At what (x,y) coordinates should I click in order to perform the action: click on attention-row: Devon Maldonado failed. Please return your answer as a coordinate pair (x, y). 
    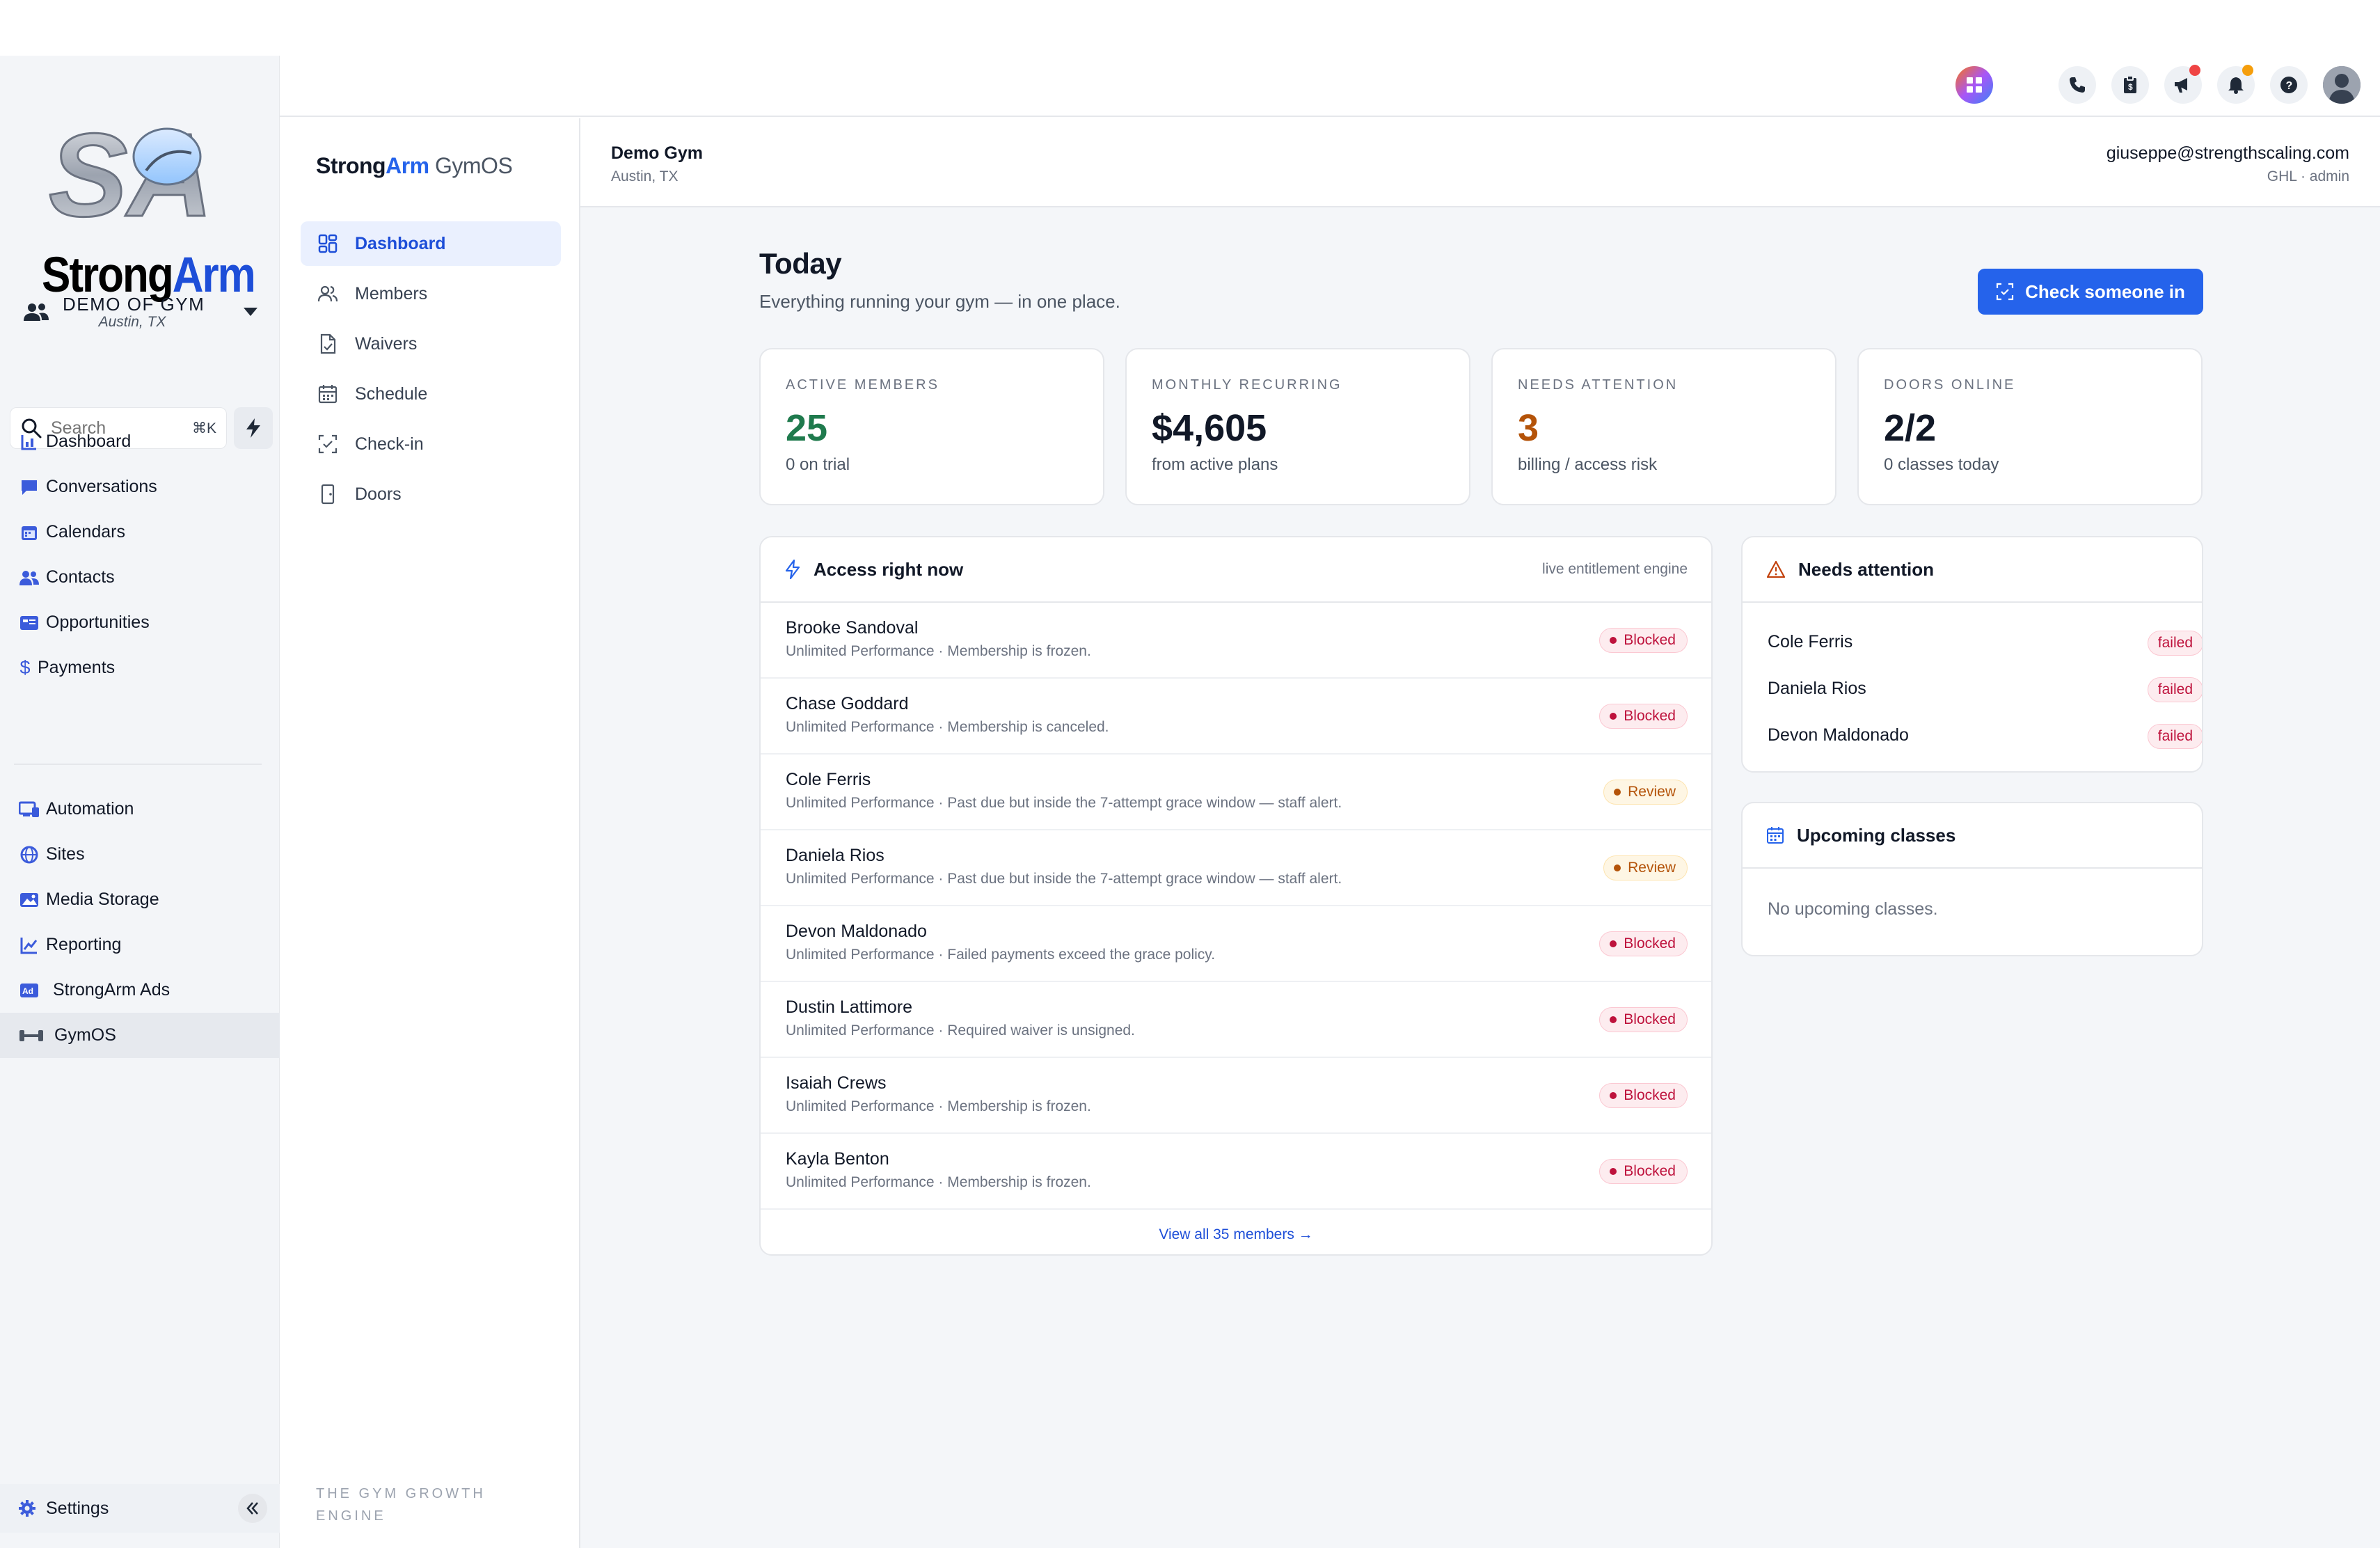
    Looking at the image, I should click on (1985, 736).